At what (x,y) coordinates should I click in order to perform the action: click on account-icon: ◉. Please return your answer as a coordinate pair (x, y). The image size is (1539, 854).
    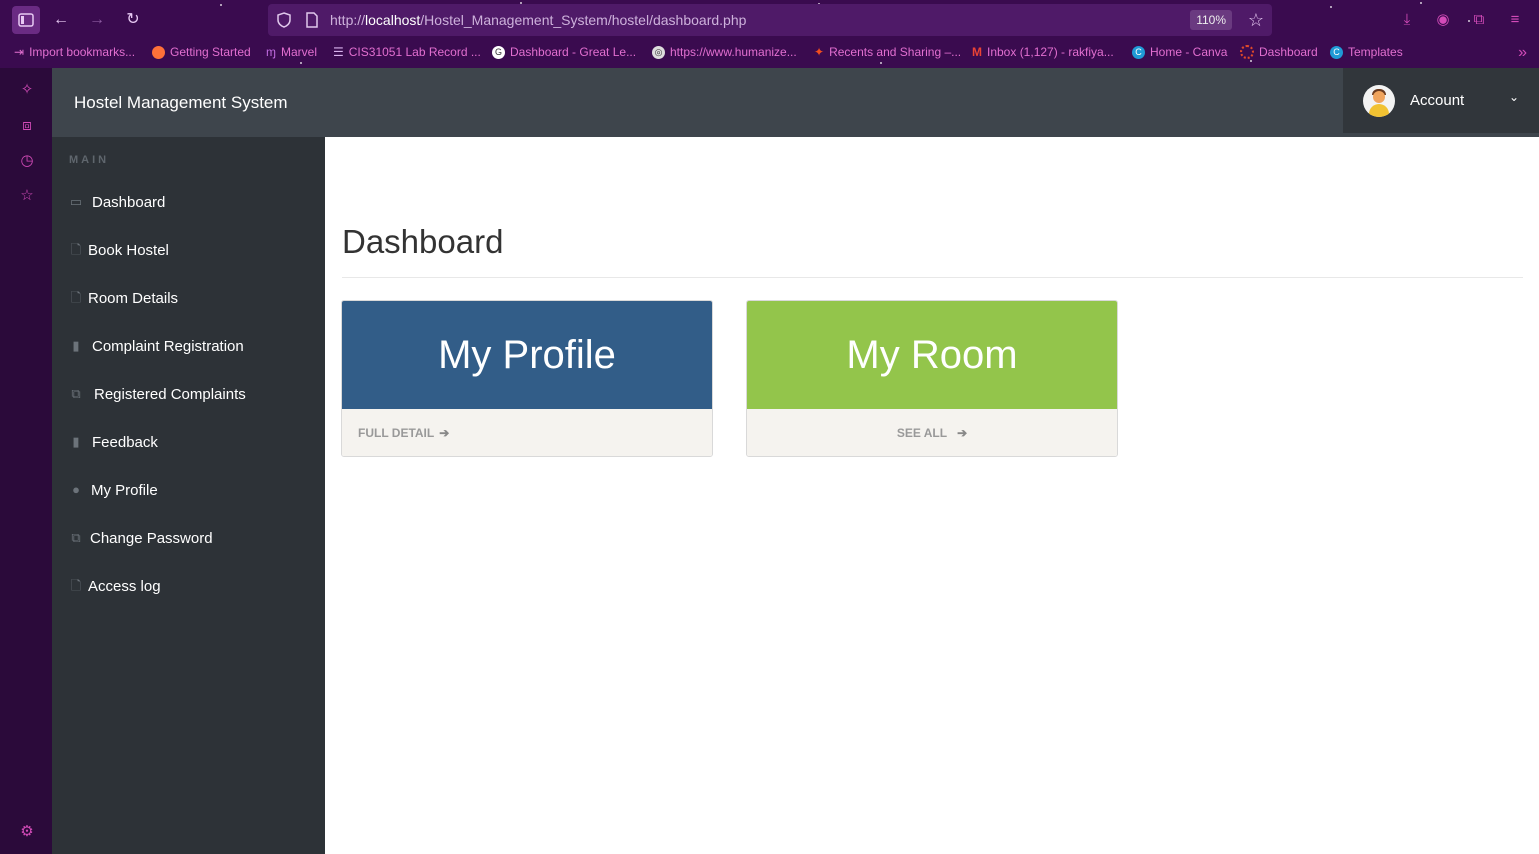
    Looking at the image, I should click on (1443, 20).